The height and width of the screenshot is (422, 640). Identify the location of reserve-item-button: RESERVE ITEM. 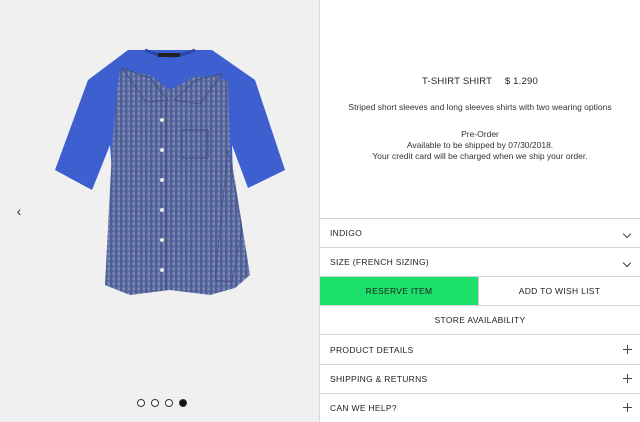
(399, 291).